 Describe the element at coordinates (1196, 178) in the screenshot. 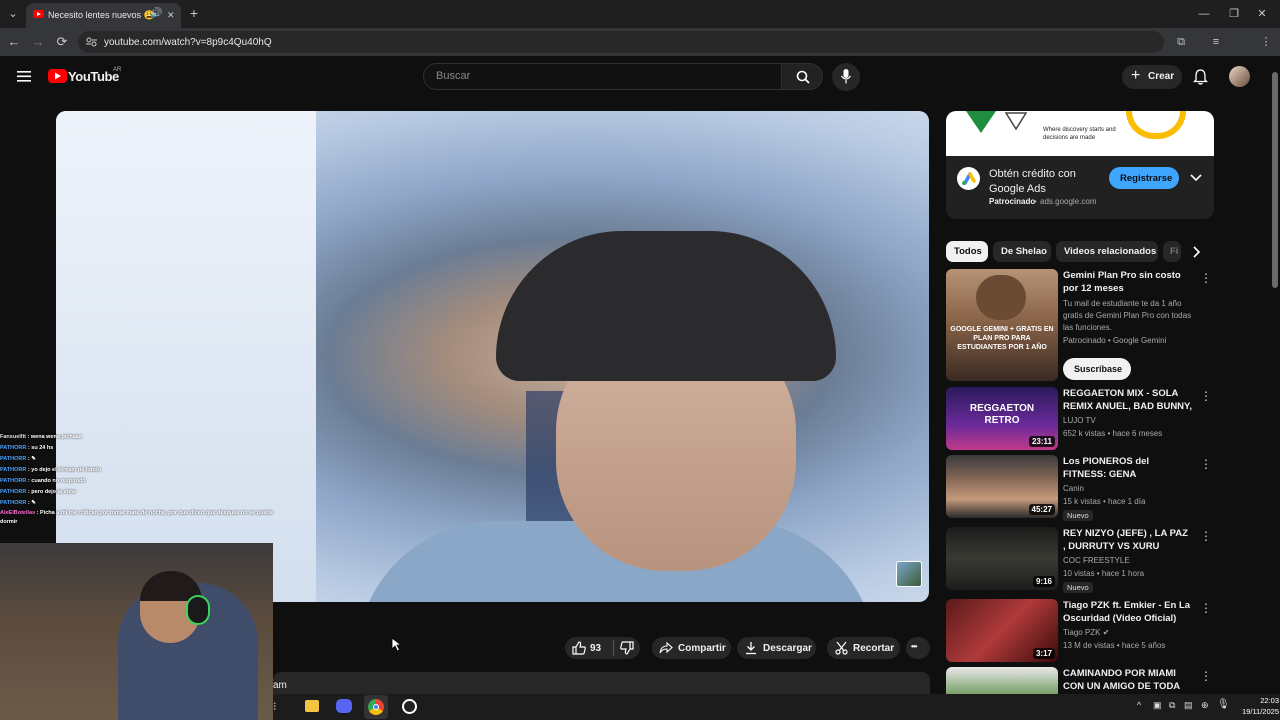

I see `chevron-down-icon` at that location.